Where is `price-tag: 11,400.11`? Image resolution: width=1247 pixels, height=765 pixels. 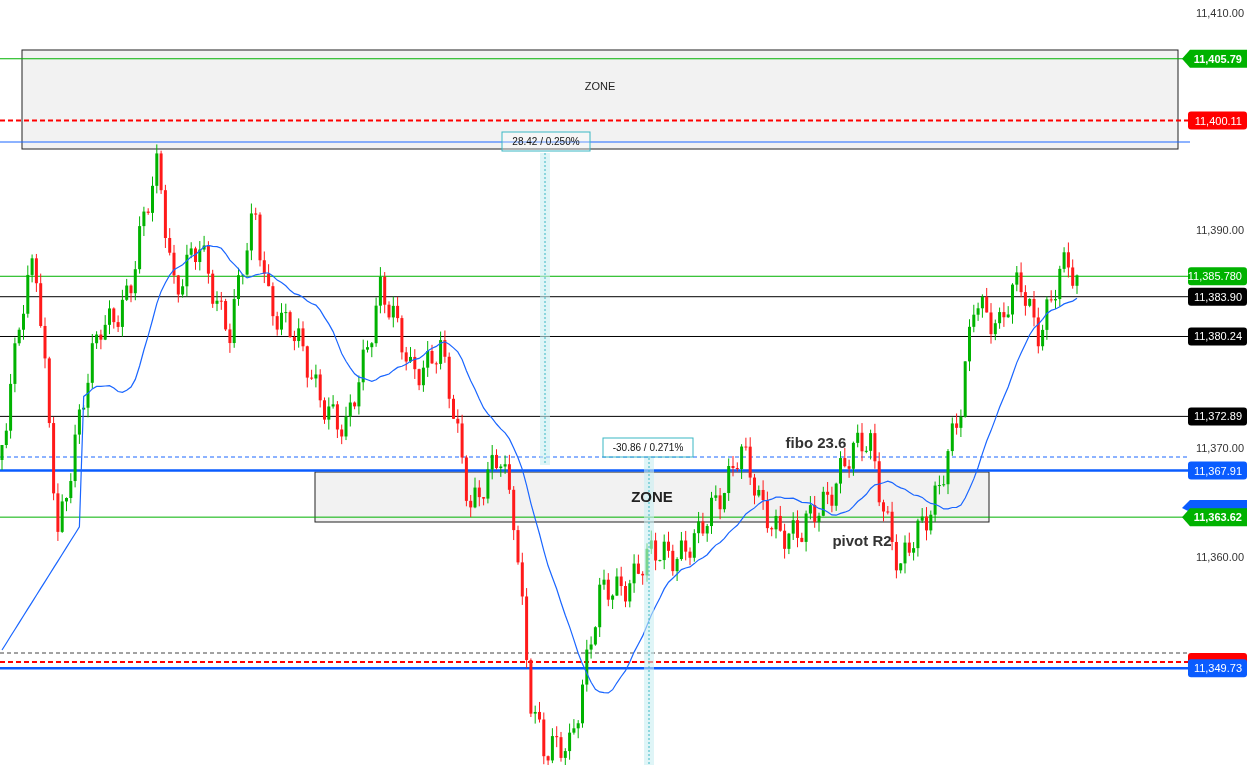
price-tag: 11,400.11 is located at coordinates (1217, 120).